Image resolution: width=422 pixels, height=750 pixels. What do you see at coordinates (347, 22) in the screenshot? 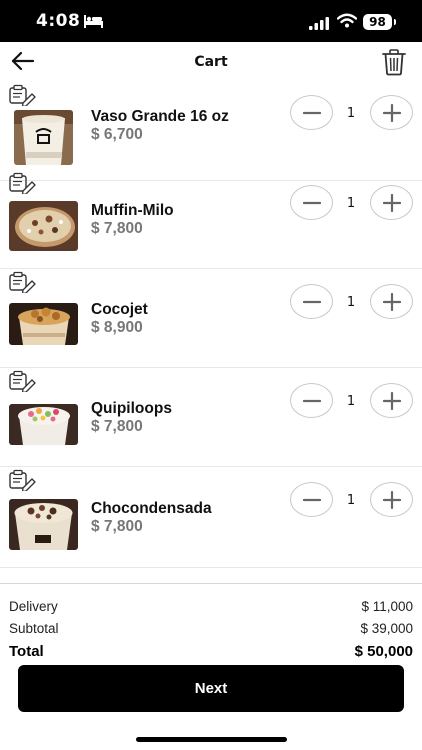
I see `wifi-icon` at bounding box center [347, 22].